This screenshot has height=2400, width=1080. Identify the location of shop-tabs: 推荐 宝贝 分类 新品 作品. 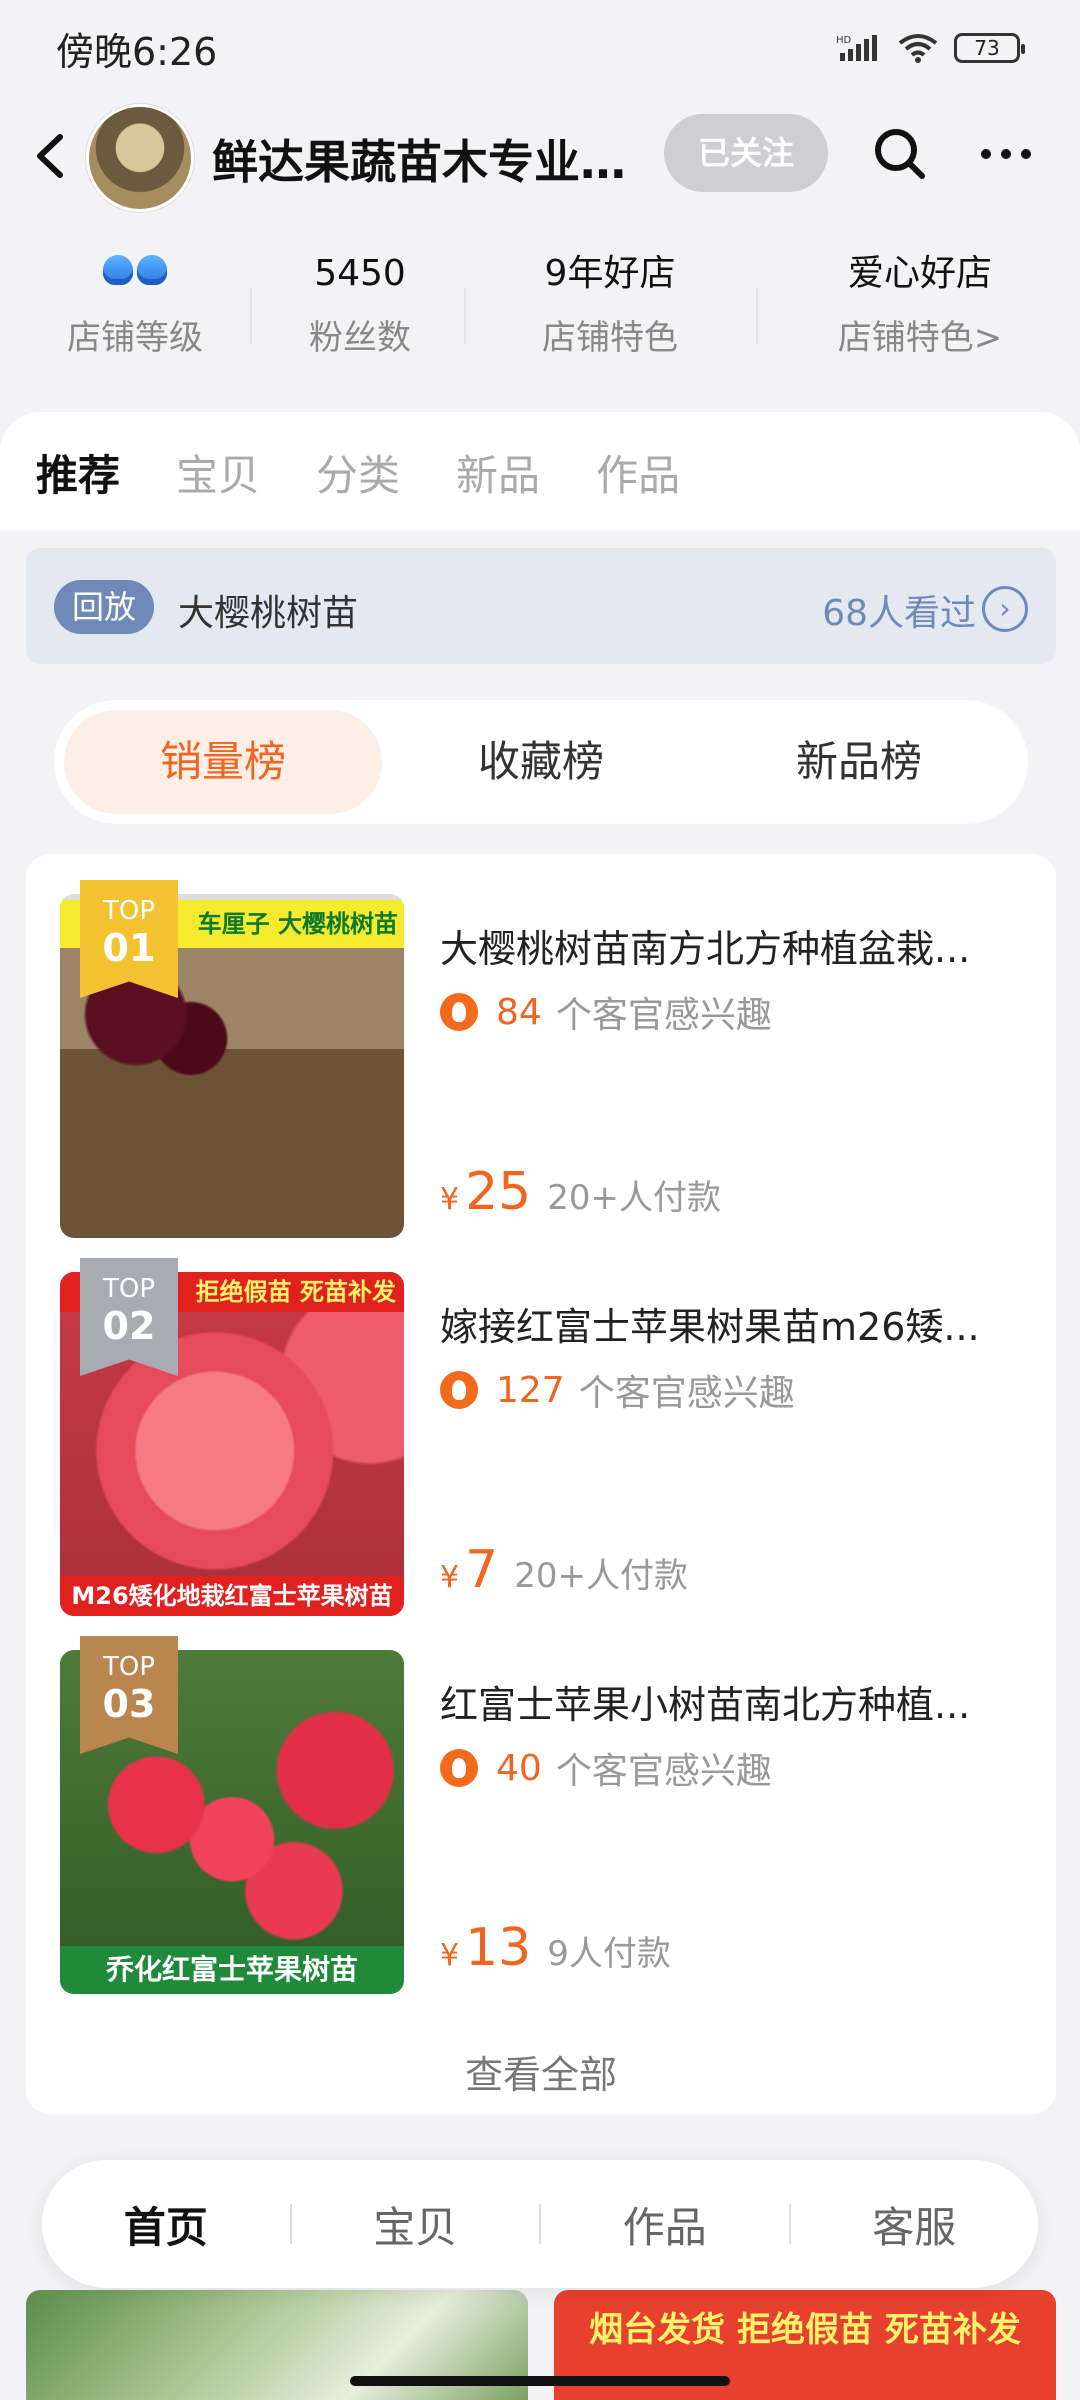
(358, 472).